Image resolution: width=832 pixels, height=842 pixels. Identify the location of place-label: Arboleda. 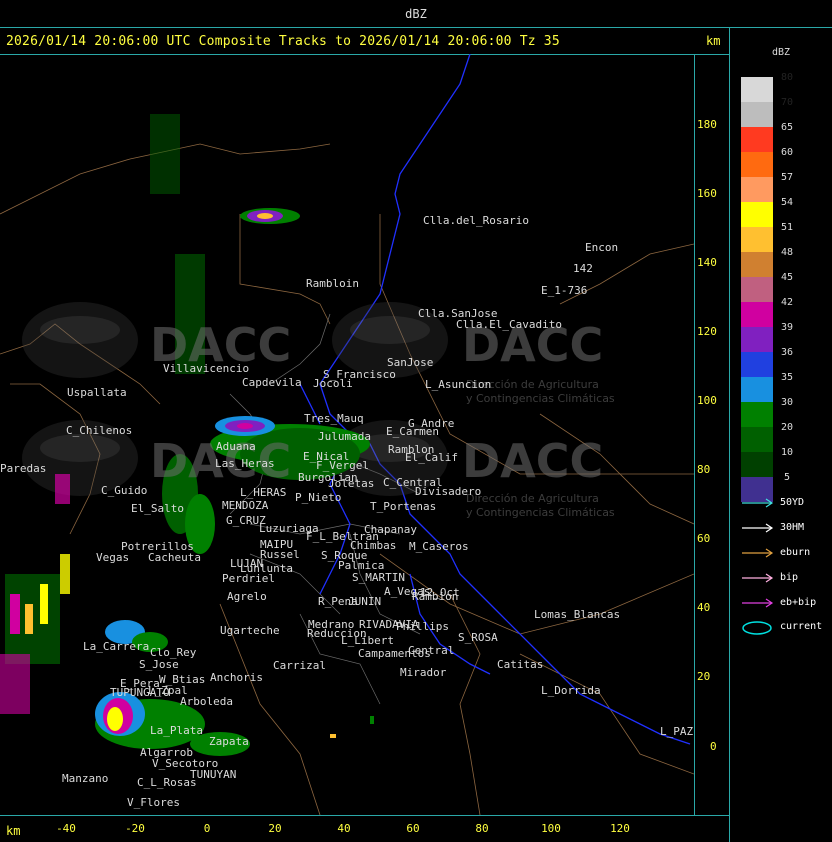
(206, 701).